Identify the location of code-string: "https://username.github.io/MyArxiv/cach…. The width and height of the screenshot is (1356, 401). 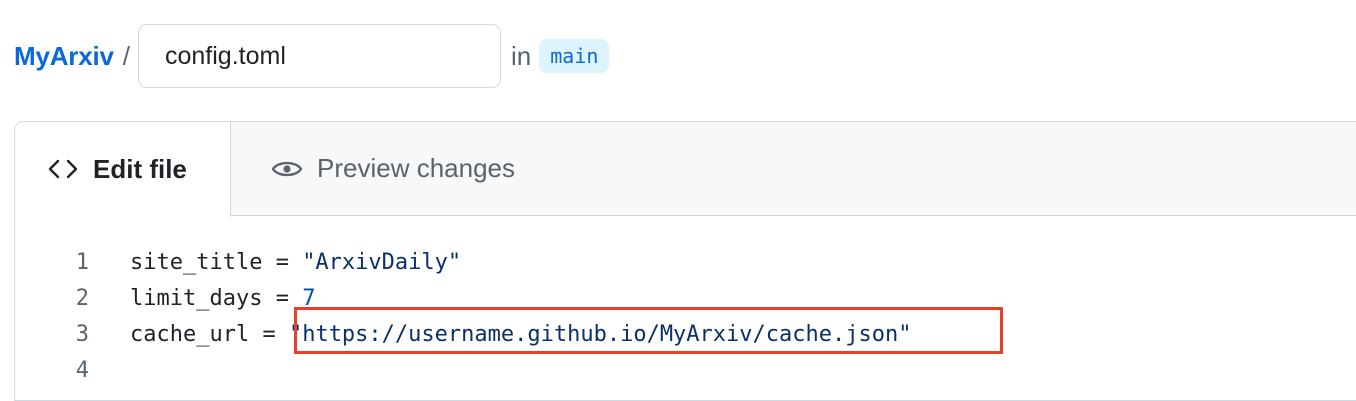
(600, 334).